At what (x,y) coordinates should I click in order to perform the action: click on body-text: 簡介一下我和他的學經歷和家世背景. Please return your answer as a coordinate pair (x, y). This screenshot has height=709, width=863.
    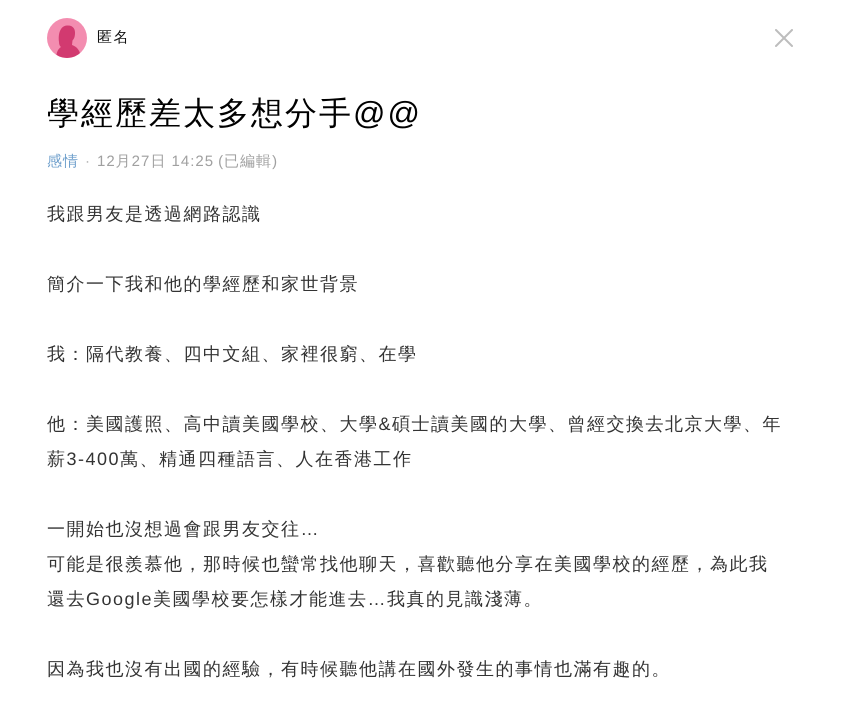
    Looking at the image, I should click on (203, 284).